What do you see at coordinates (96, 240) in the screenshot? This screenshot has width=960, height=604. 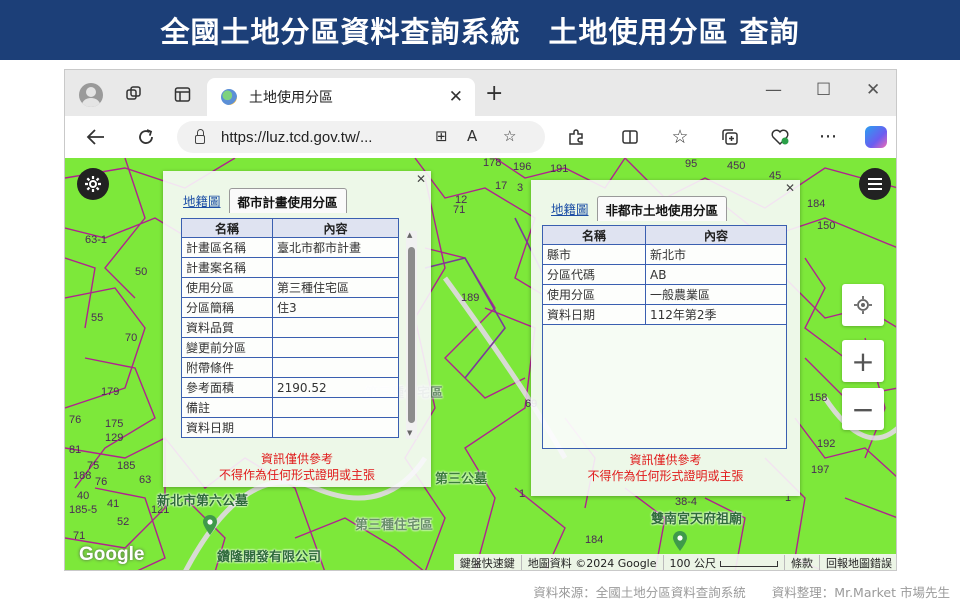 I see `parcel-label: 63-1` at bounding box center [96, 240].